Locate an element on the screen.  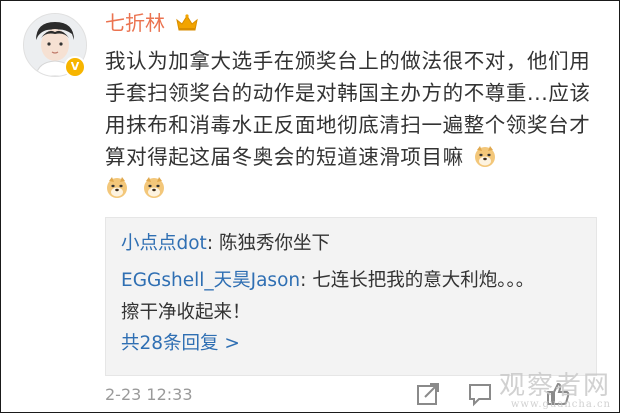
share-icon is located at coordinates (428, 394).